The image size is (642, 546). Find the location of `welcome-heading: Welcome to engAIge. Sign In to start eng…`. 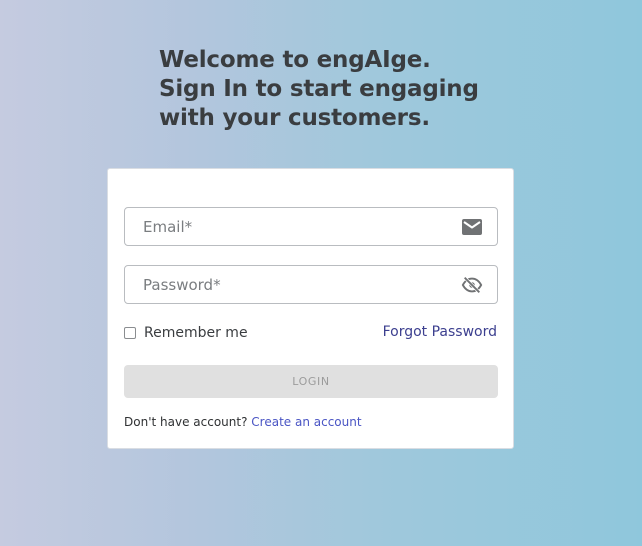

welcome-heading: Welcome to engAIge. Sign In to start eng… is located at coordinates (339, 89).